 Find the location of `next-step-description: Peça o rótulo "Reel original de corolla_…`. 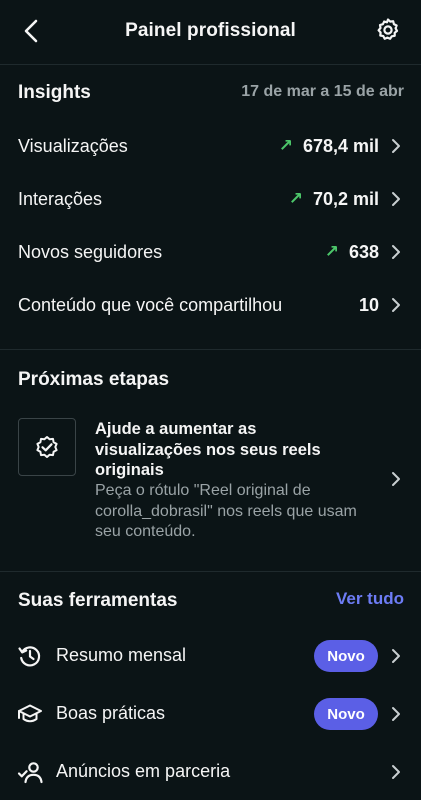

next-step-description: Peça o rótulo "Reel original de corolla_… is located at coordinates (226, 511).